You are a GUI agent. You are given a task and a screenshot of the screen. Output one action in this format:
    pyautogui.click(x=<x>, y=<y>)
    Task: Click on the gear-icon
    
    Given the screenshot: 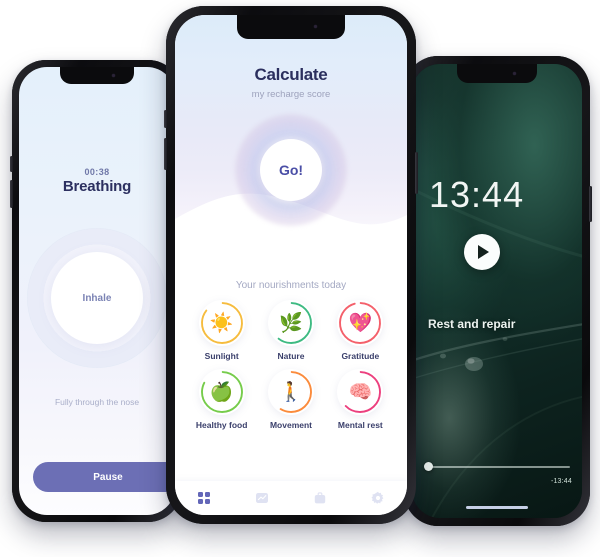 What is the action you would take?
    pyautogui.click(x=377, y=497)
    